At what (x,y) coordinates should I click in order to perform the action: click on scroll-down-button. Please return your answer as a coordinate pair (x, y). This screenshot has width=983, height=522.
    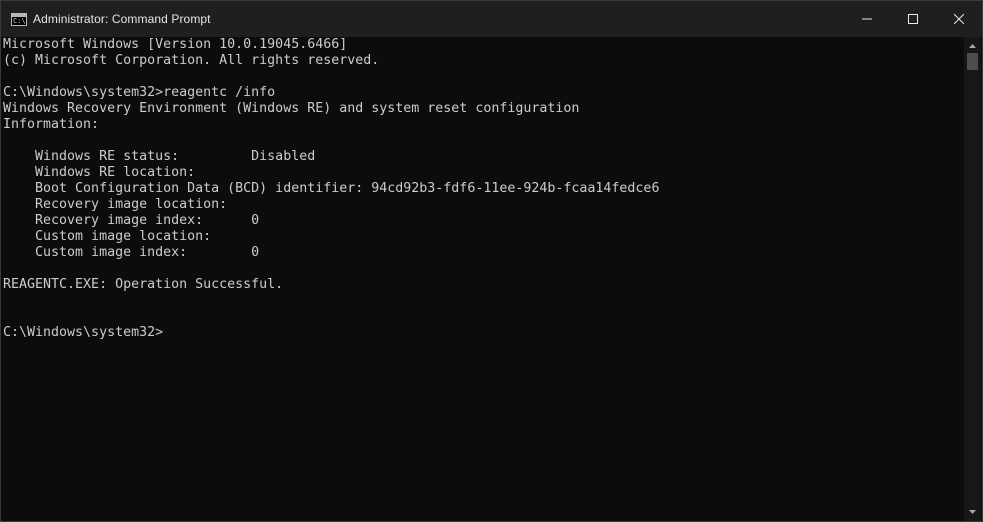
    Looking at the image, I should click on (972, 512).